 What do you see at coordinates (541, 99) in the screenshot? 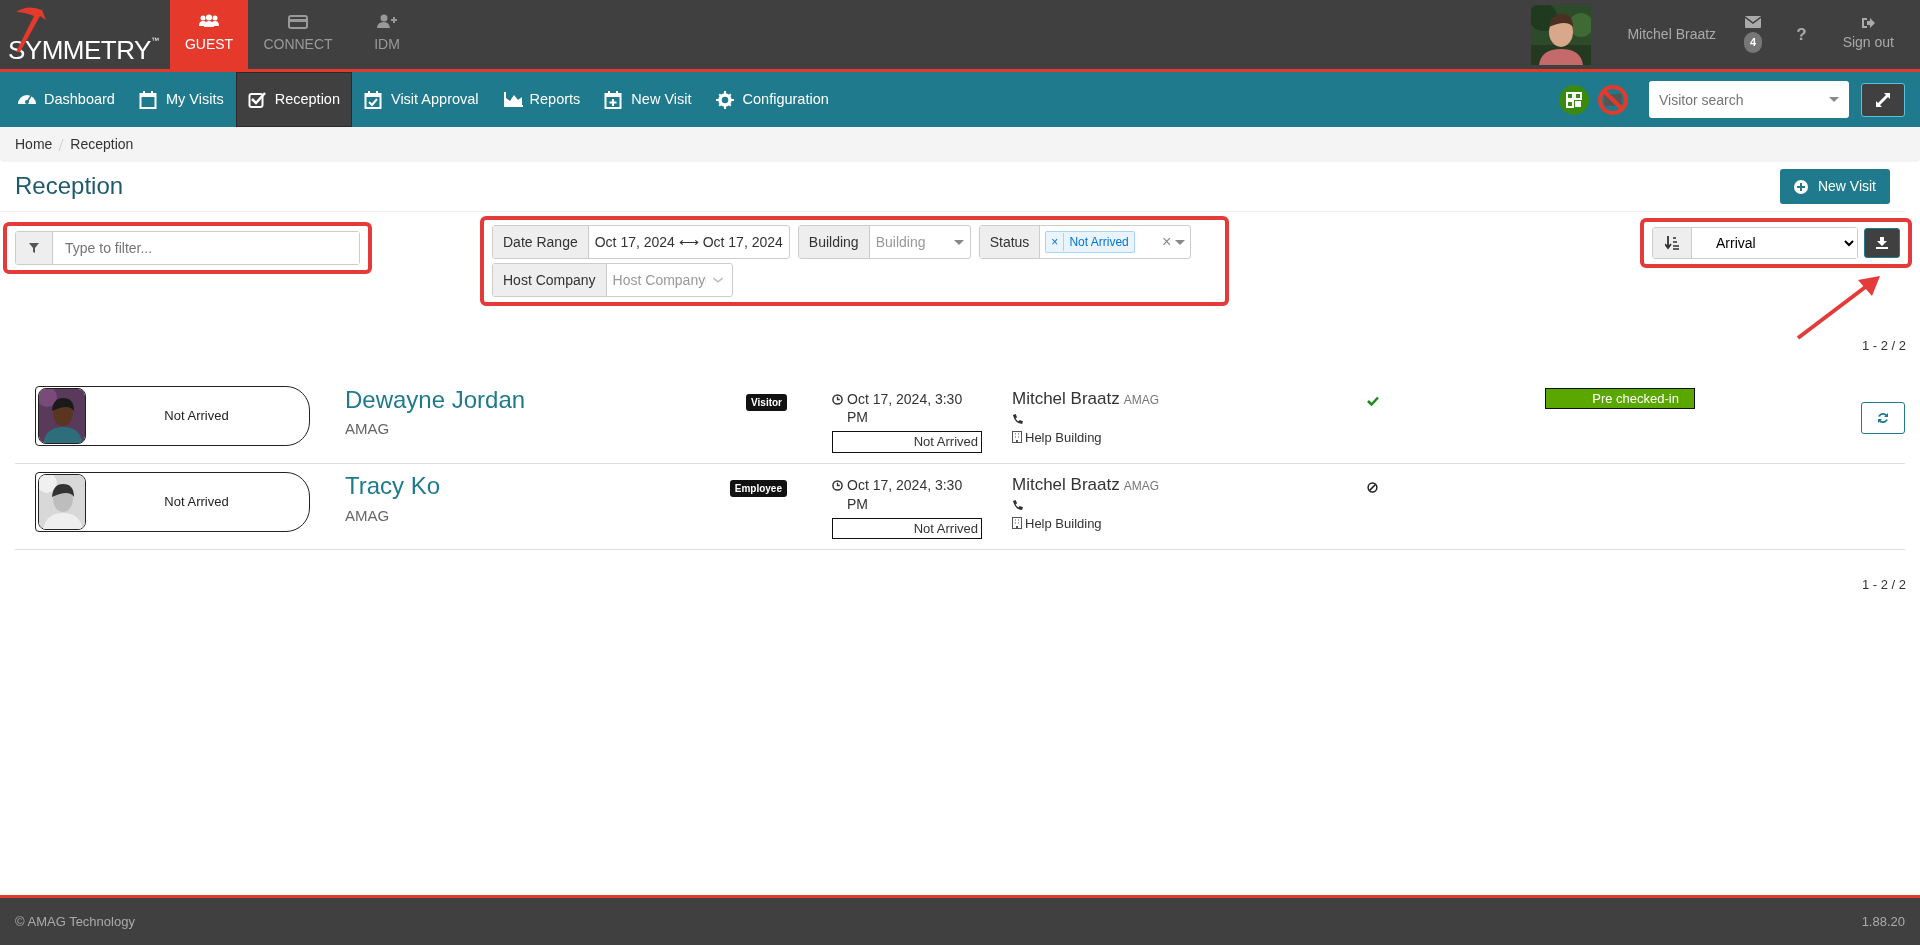
I see `nav-tab: Reports` at bounding box center [541, 99].